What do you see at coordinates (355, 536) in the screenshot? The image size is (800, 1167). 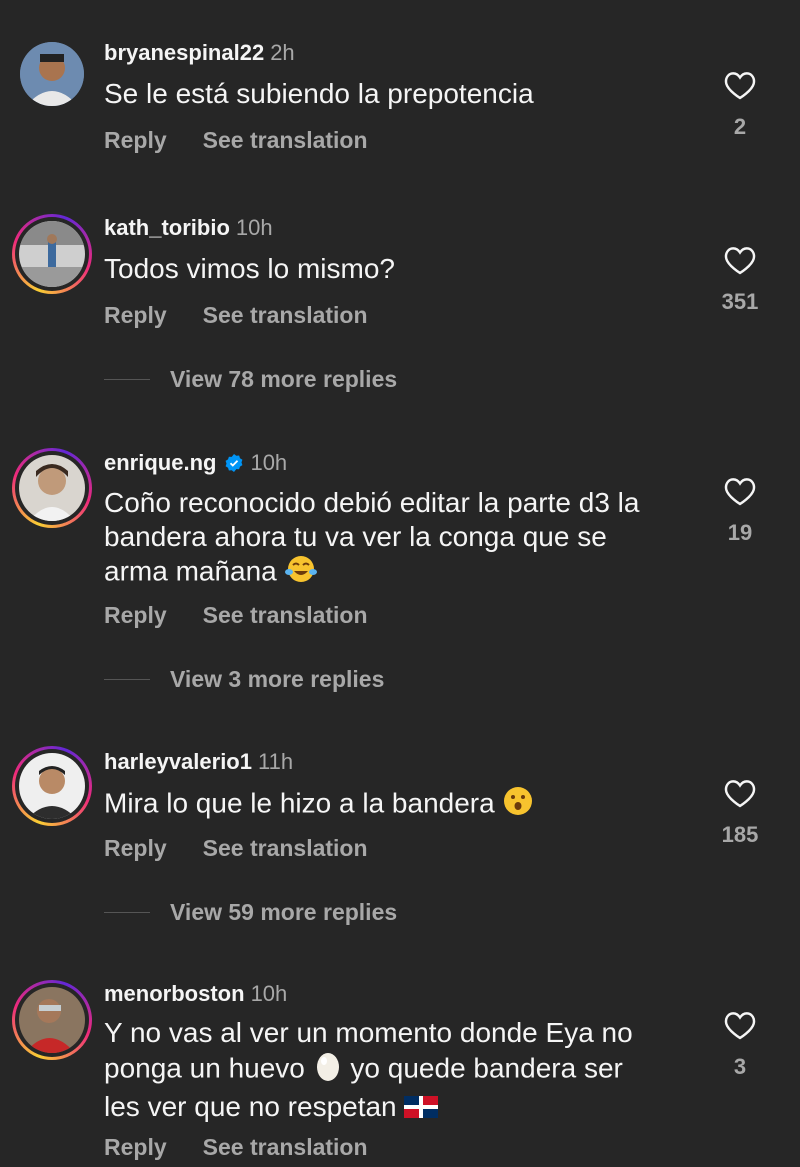 I see `comment-text-line: bandera ahora tu va ver la conga que se` at bounding box center [355, 536].